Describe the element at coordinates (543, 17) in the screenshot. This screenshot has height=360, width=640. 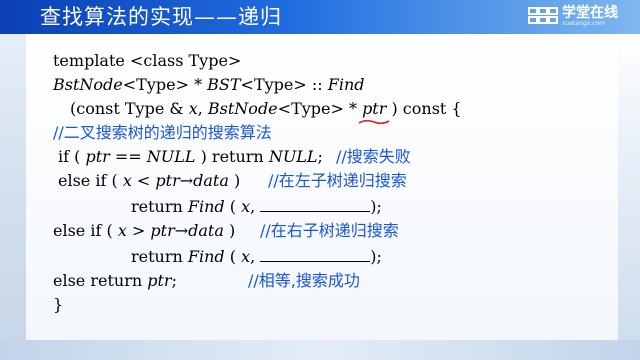
I see `logo-grid-icon` at that location.